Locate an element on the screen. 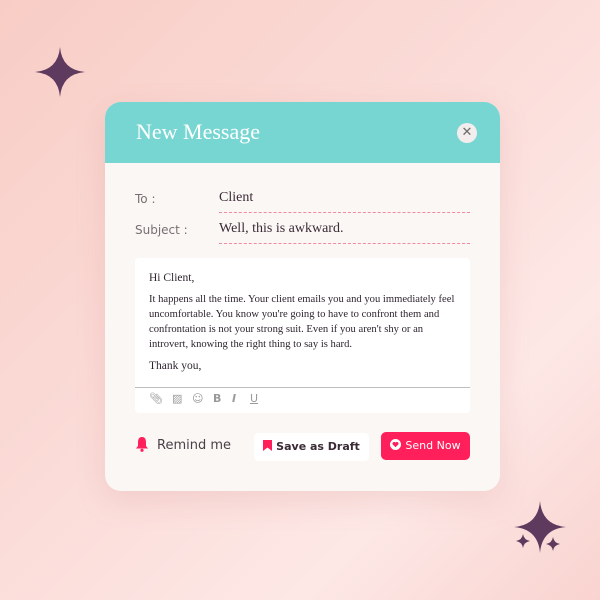  subject-field: Well, this is awkward. is located at coordinates (344, 232).